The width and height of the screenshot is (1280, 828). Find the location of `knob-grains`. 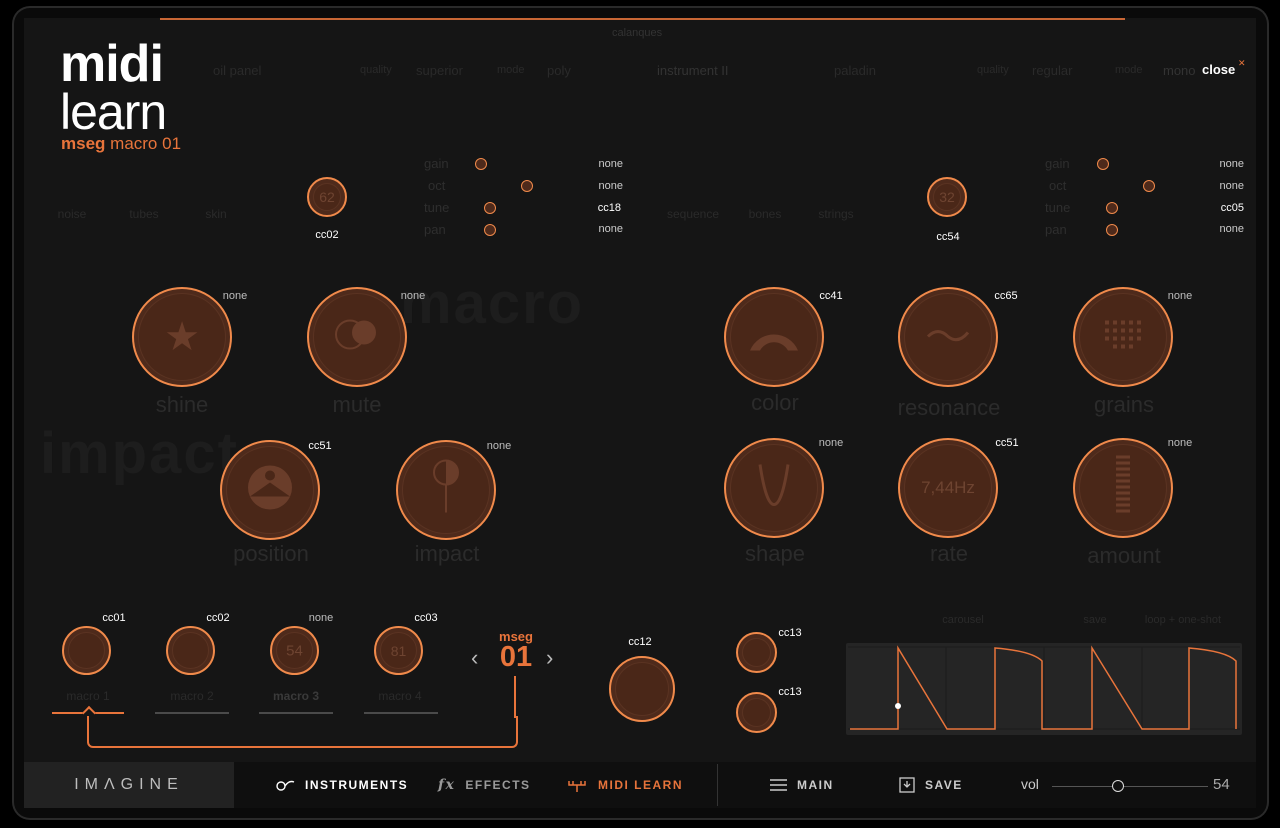

knob-grains is located at coordinates (1123, 337).